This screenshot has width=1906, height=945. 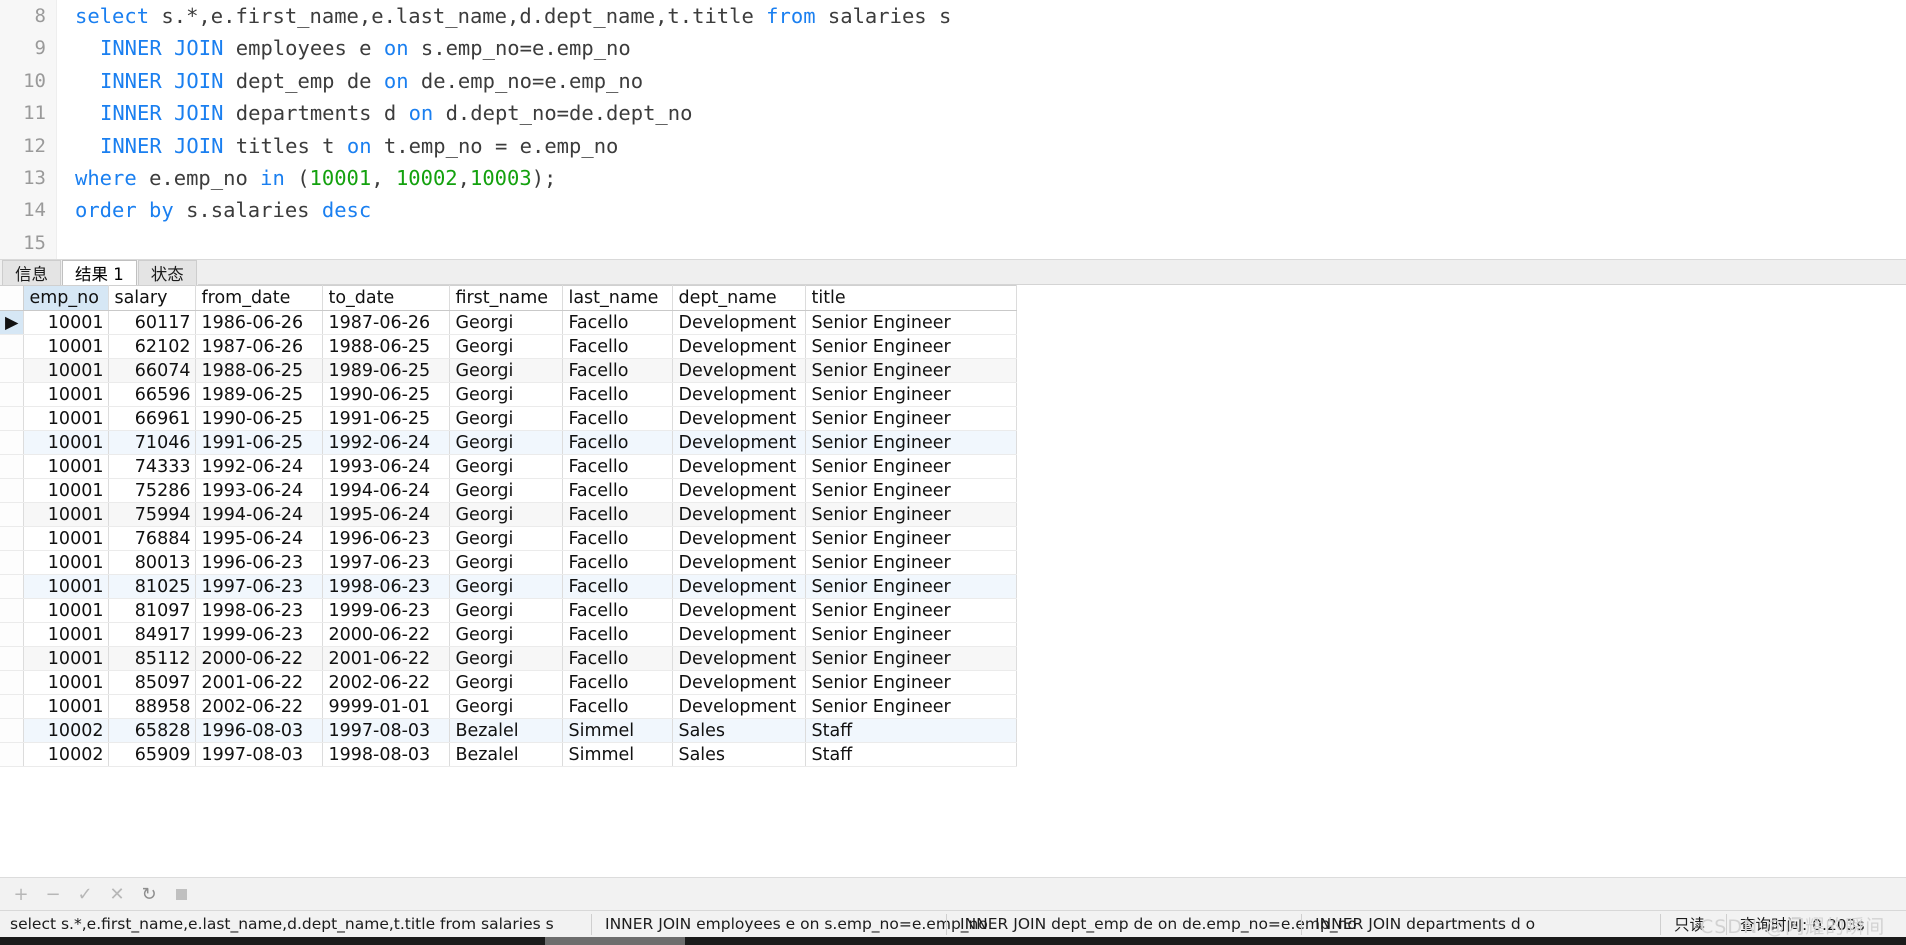 I want to click on cell-salary: 76884, so click(x=152, y=538).